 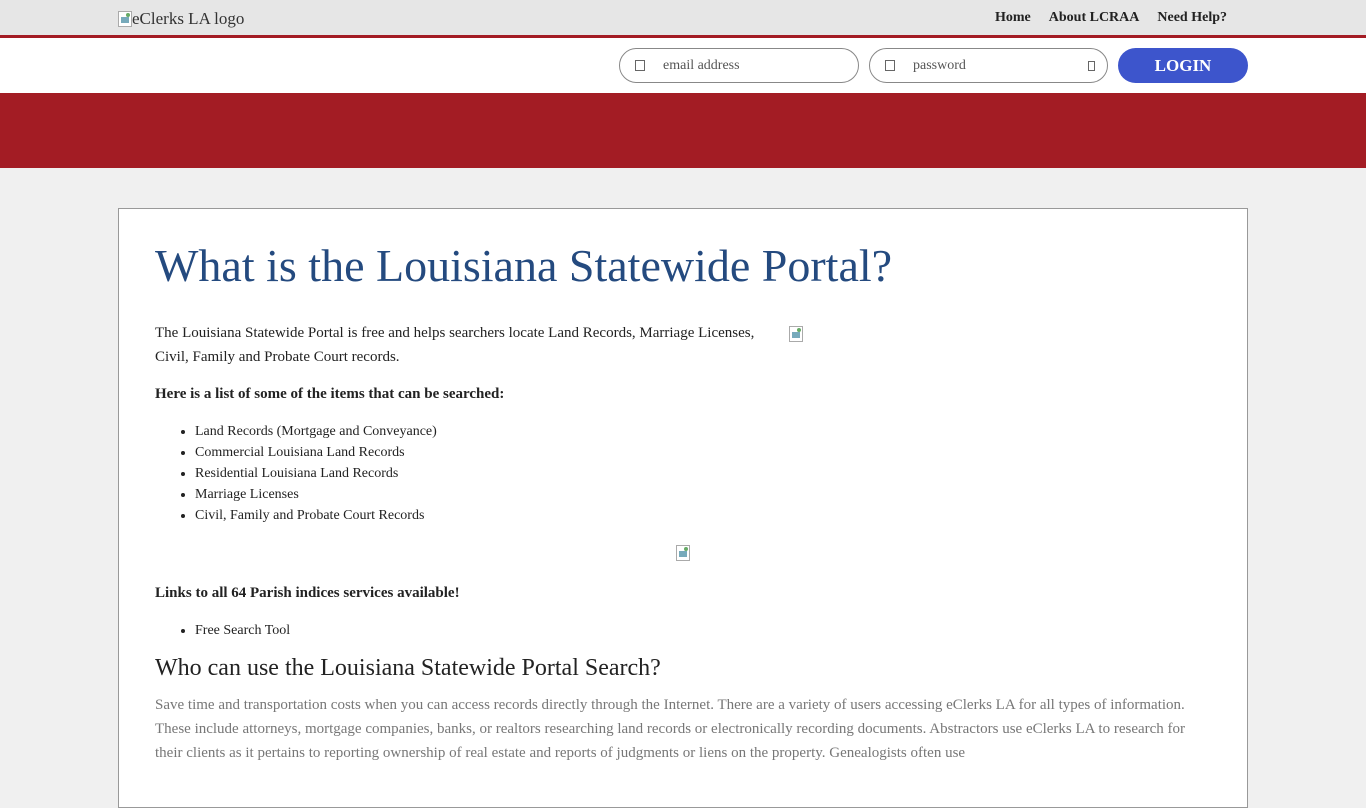 What do you see at coordinates (524, 265) in the screenshot?
I see `page-title: What is the Louisiana Statewide Portal?` at bounding box center [524, 265].